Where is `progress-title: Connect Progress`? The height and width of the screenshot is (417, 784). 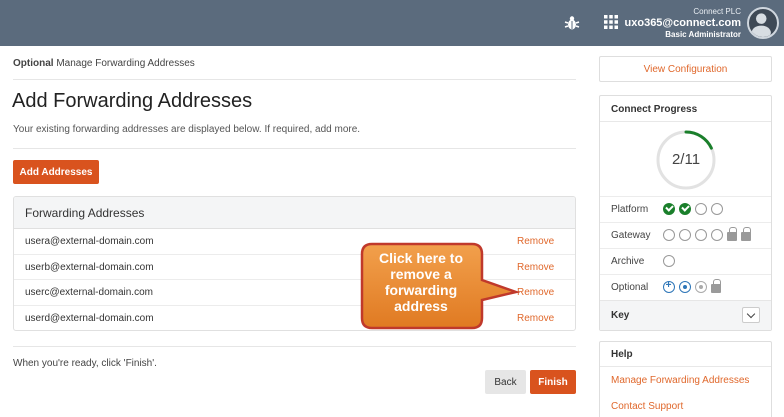
progress-title: Connect Progress is located at coordinates (654, 109).